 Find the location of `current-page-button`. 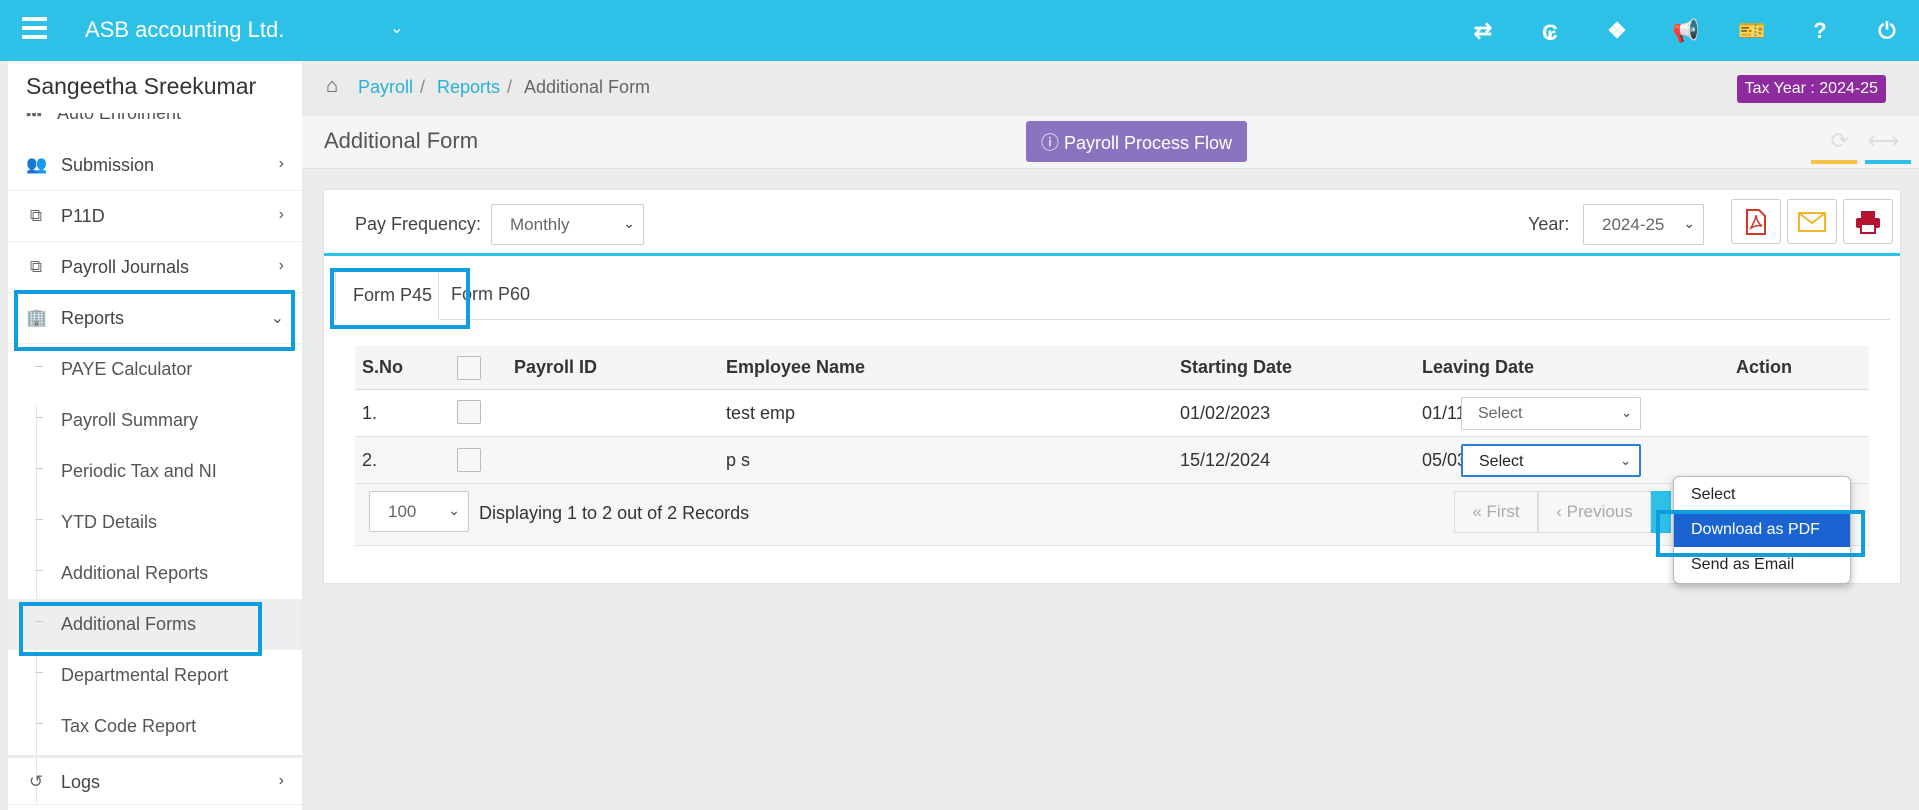

current-page-button is located at coordinates (1661, 512).